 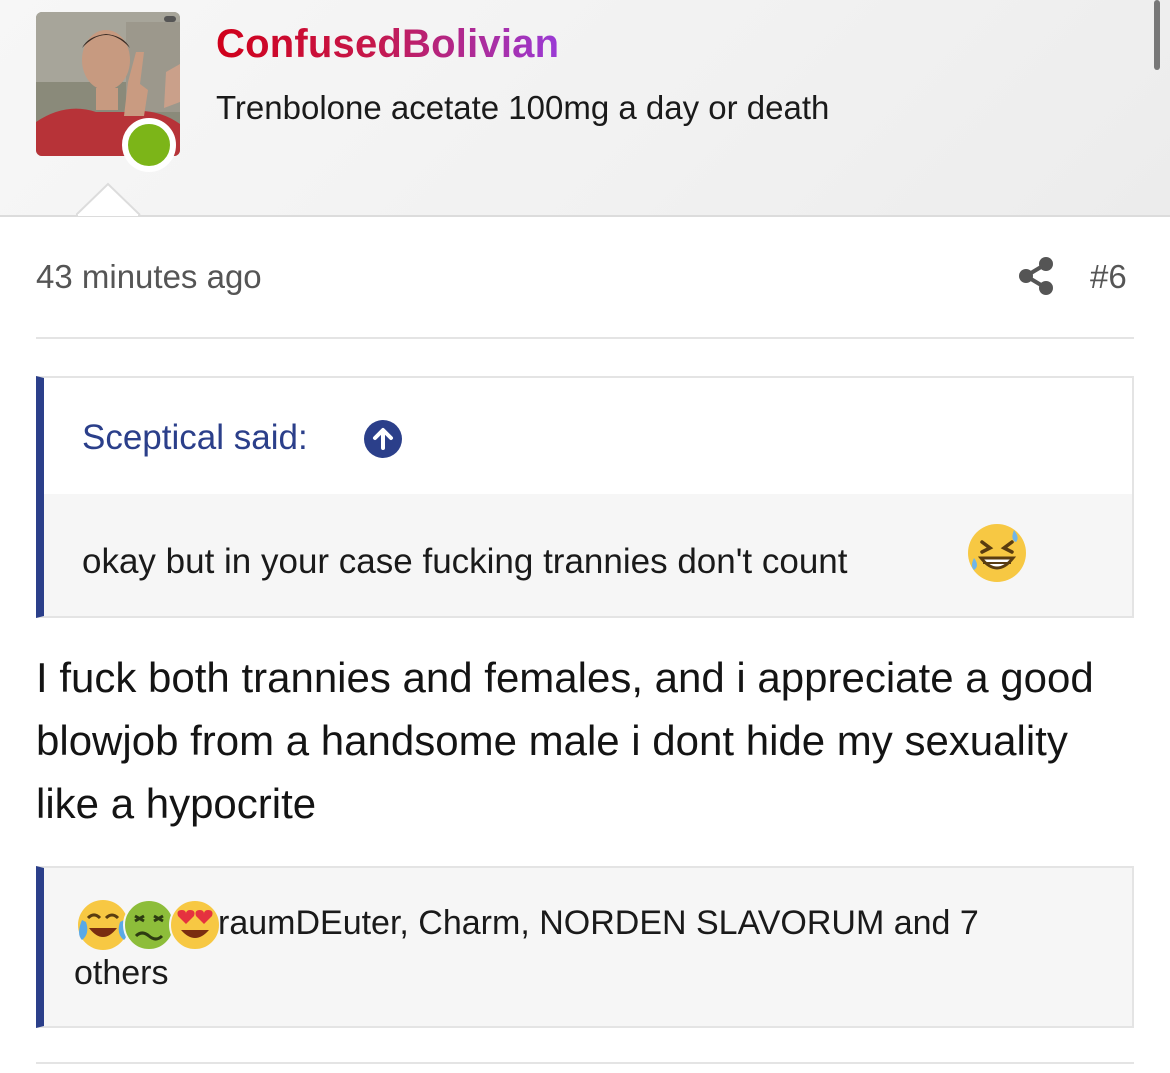 What do you see at coordinates (387, 44) in the screenshot?
I see `username: ConfusedBolivian` at bounding box center [387, 44].